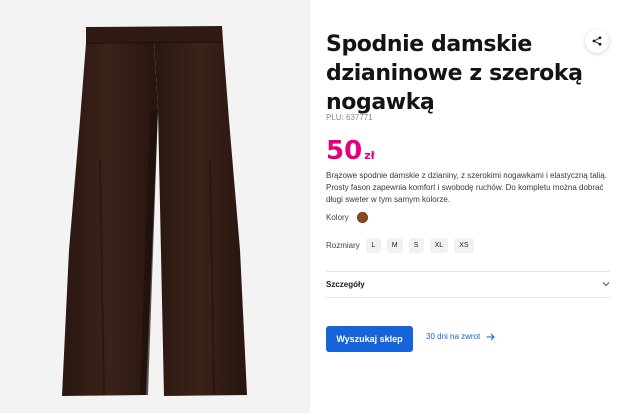 The width and height of the screenshot is (620, 413). What do you see at coordinates (468, 297) in the screenshot?
I see `divider-bottom` at bounding box center [468, 297].